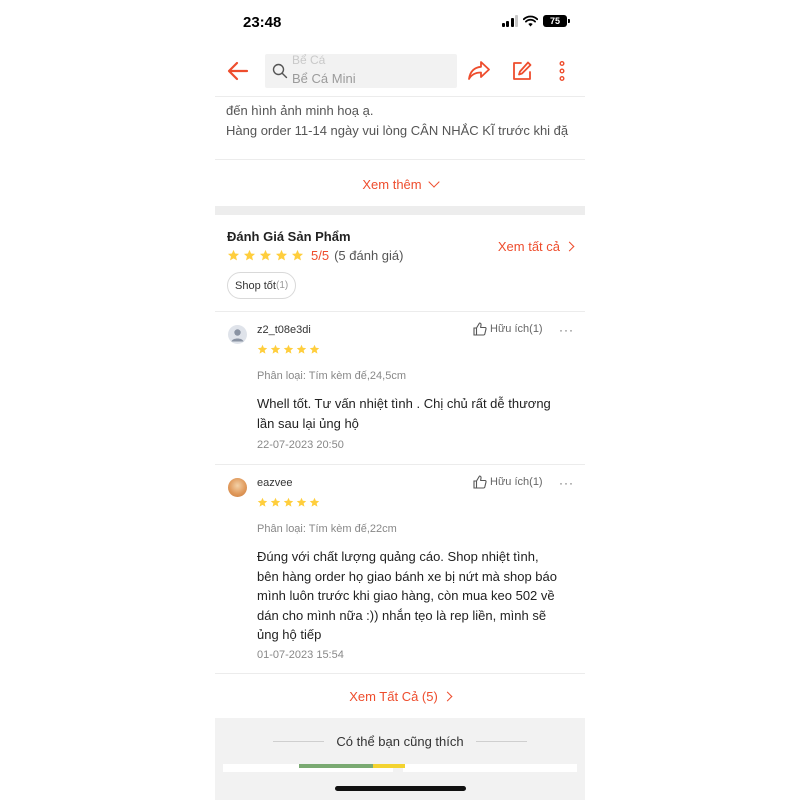 The height and width of the screenshot is (800, 800). I want to click on more-vertical-icon, so click(562, 71).